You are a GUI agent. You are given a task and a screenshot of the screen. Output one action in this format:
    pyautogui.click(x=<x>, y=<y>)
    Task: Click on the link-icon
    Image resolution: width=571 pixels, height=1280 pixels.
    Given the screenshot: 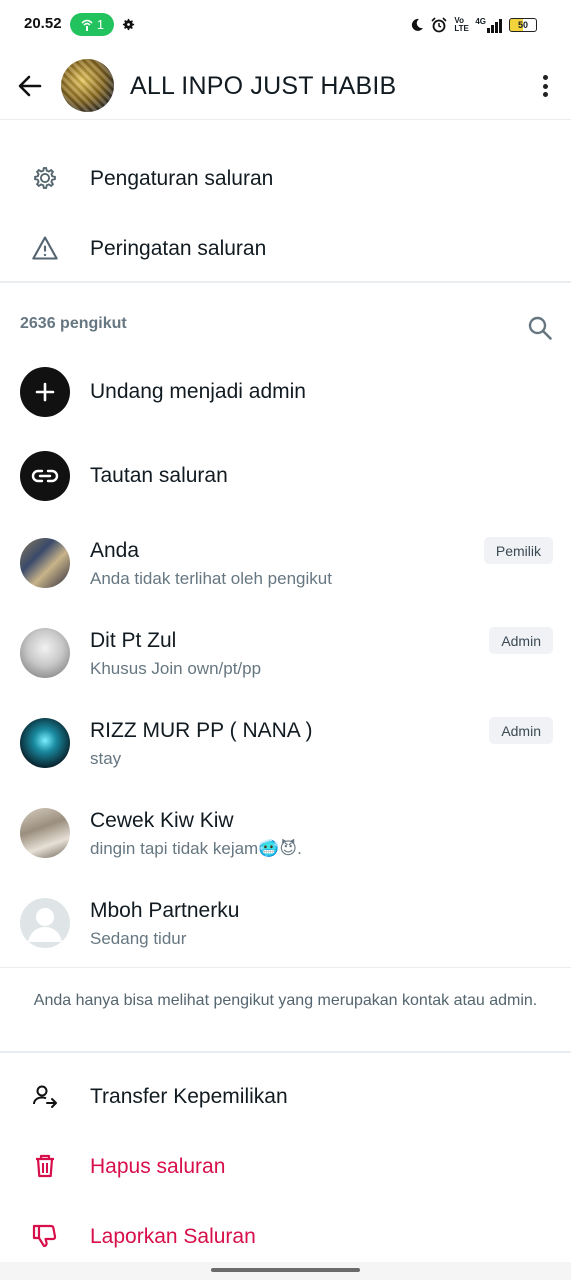 What is the action you would take?
    pyautogui.click(x=45, y=476)
    